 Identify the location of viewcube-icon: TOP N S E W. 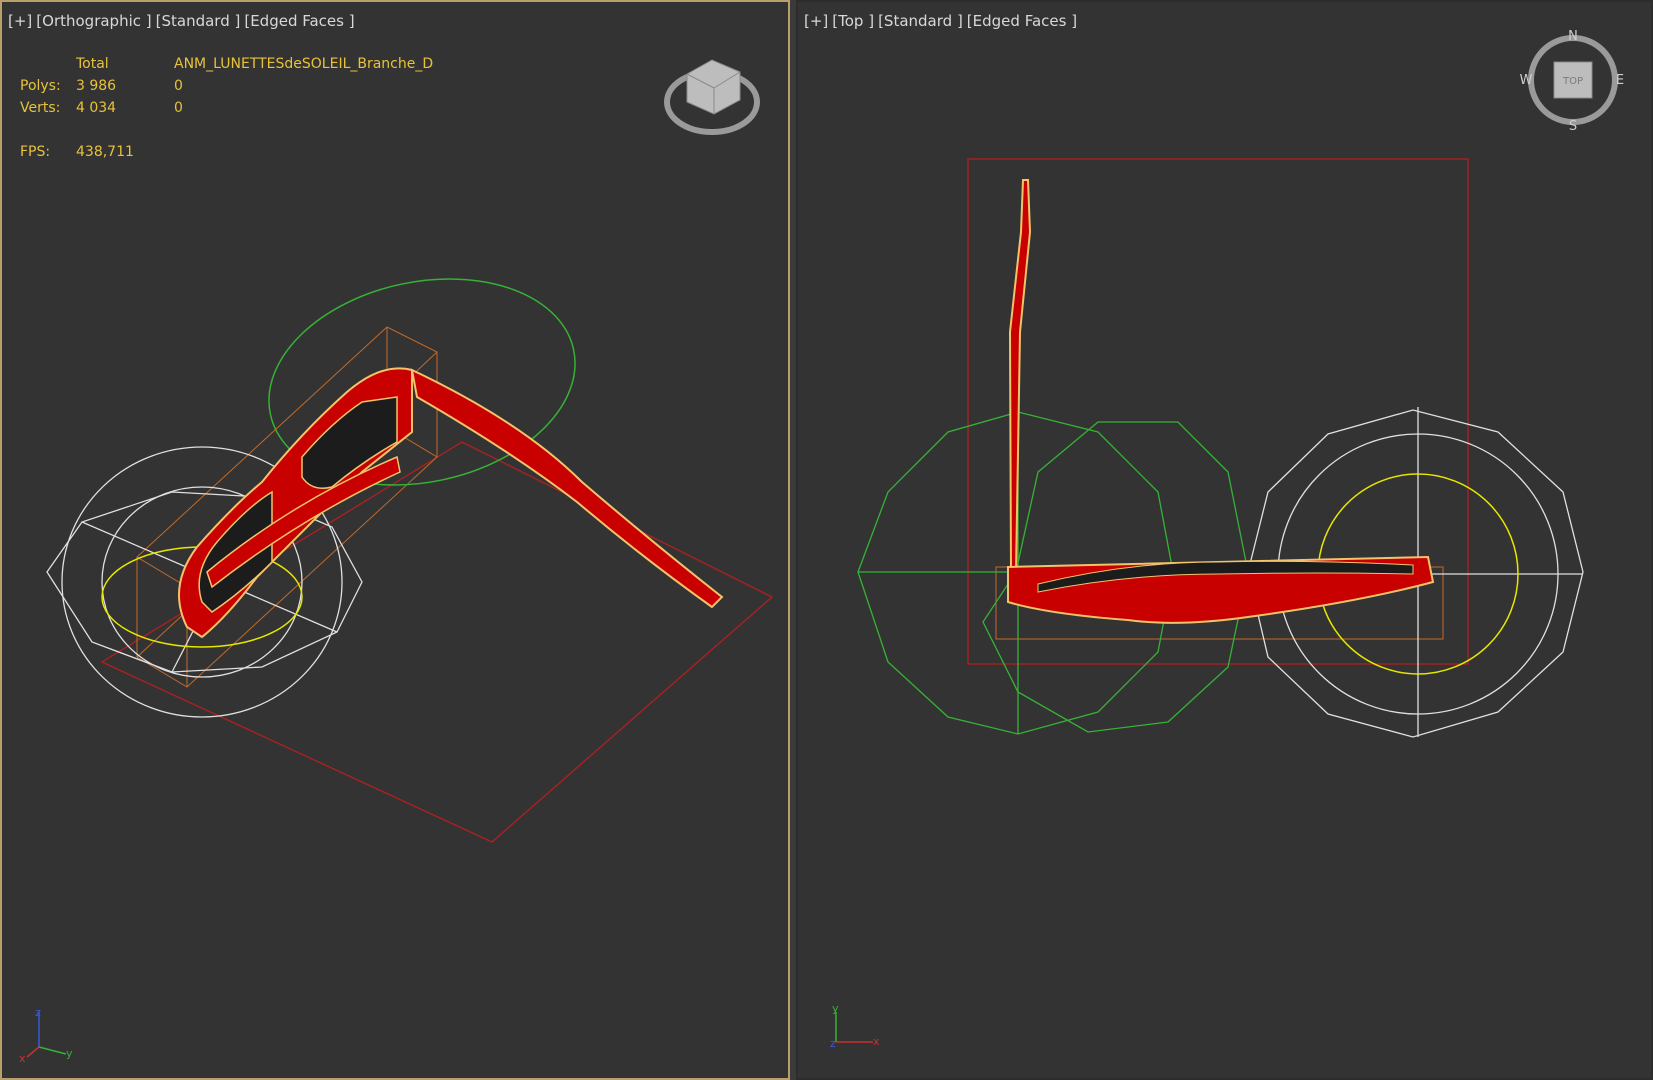
(1572, 81).